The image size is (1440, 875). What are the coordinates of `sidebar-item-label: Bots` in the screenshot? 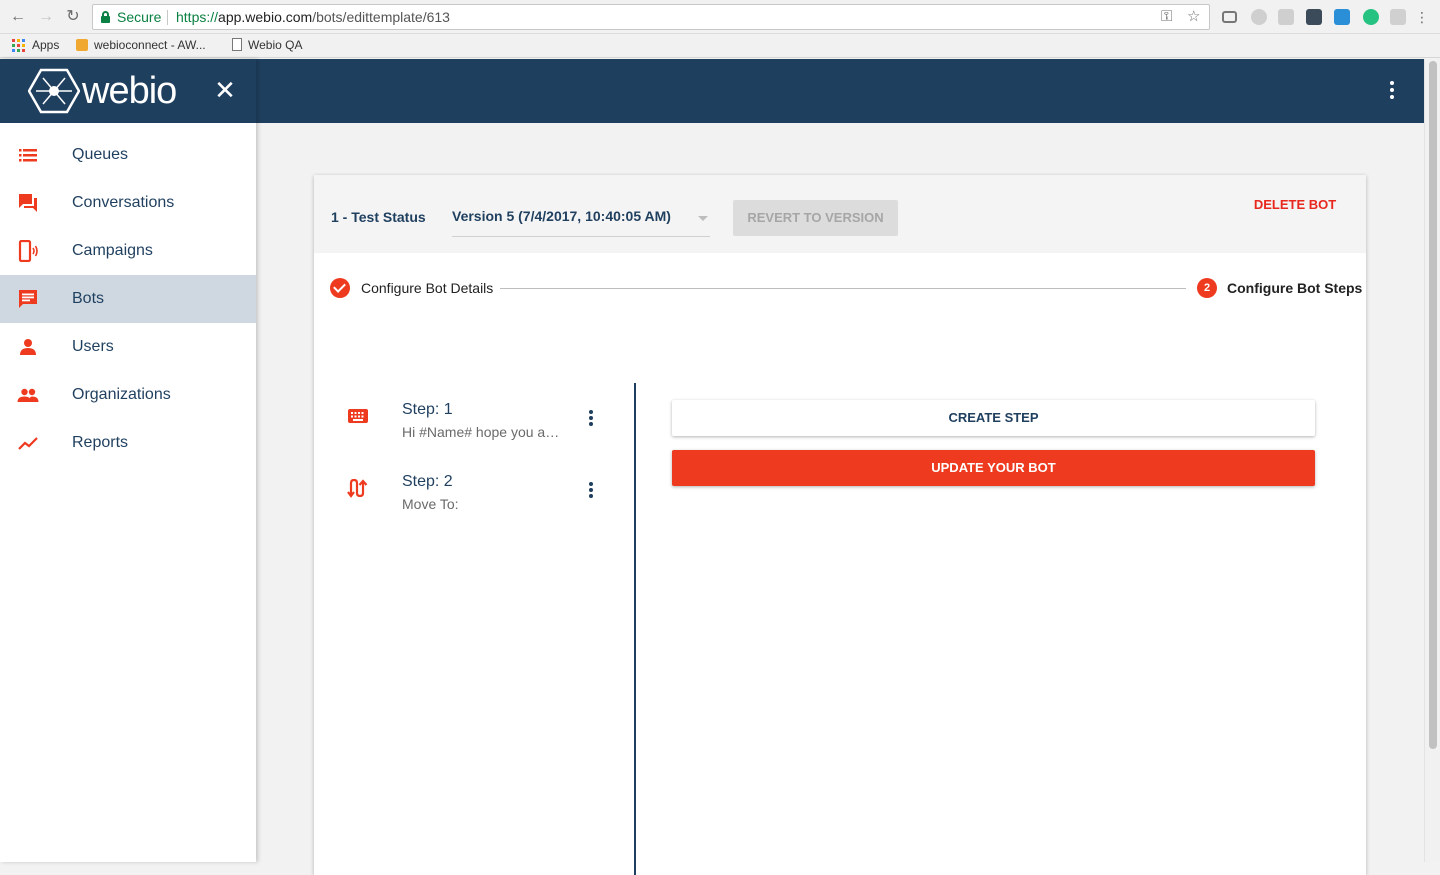 It's located at (88, 298).